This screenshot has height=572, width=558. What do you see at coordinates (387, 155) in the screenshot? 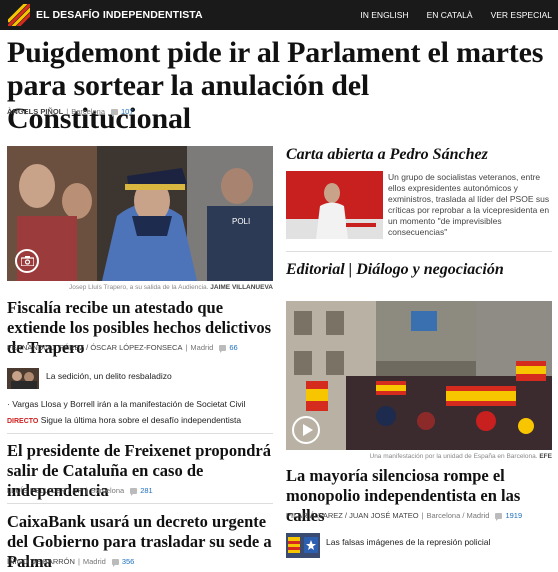
I see `letter-title: Carta abierta a Pedro Sánchez` at bounding box center [387, 155].